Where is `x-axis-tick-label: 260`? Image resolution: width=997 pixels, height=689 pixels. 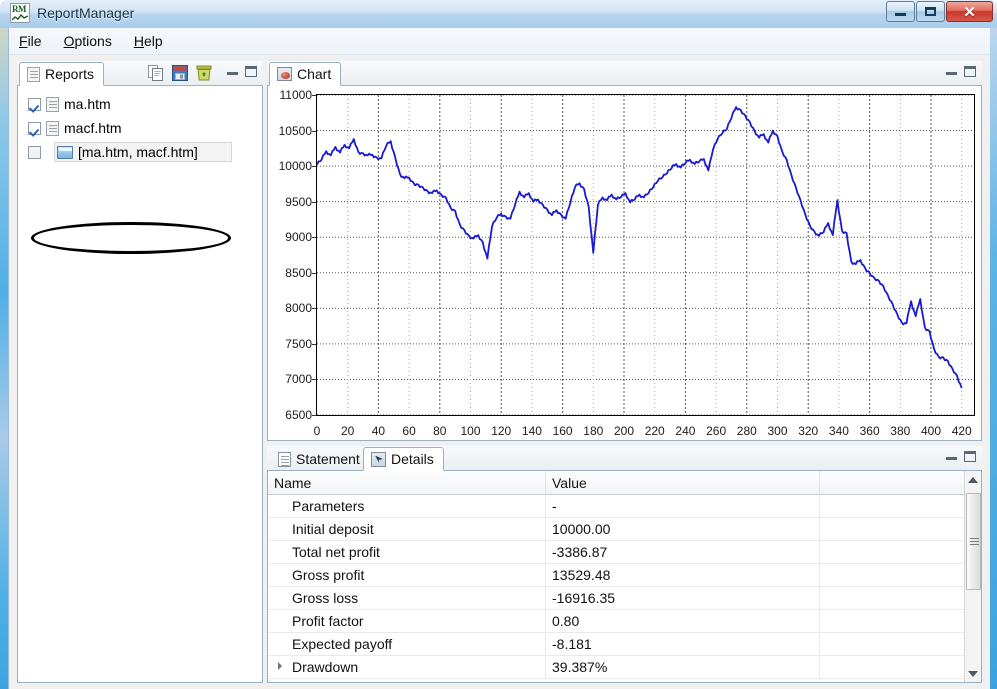 x-axis-tick-label: 260 is located at coordinates (716, 431).